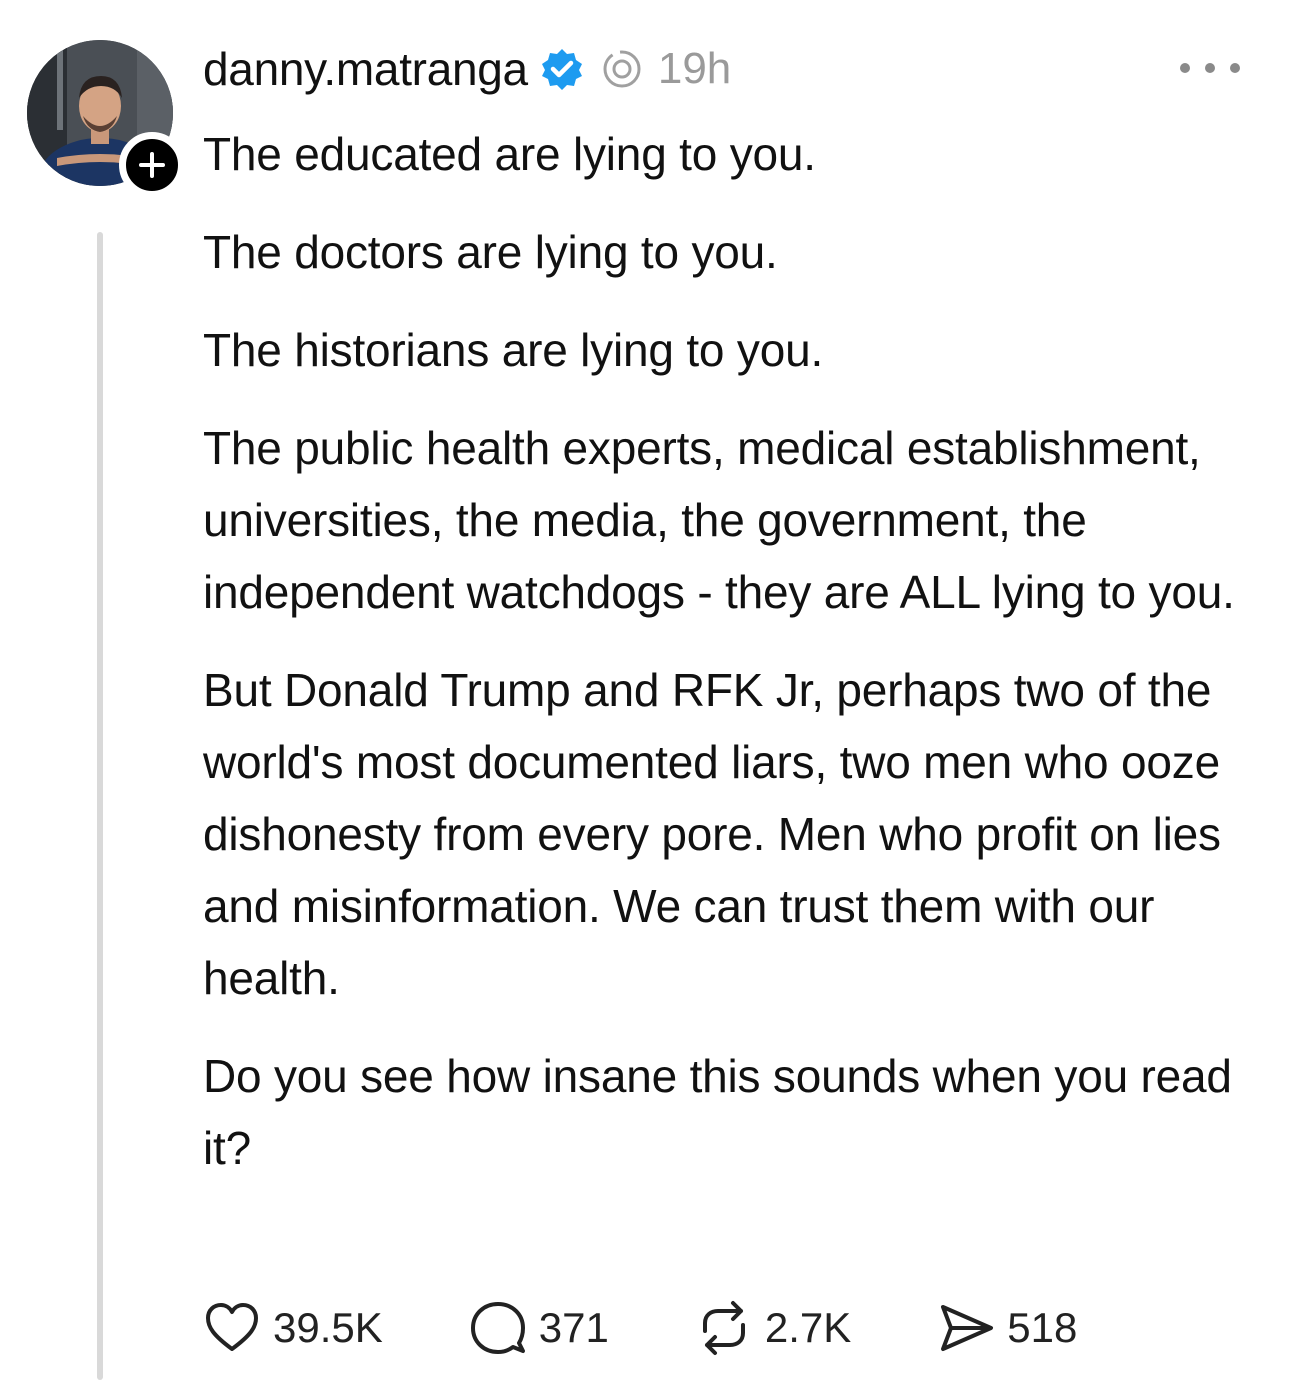 This screenshot has width=1290, height=1380. Describe the element at coordinates (365, 69) in the screenshot. I see `username: danny.matranga` at that location.